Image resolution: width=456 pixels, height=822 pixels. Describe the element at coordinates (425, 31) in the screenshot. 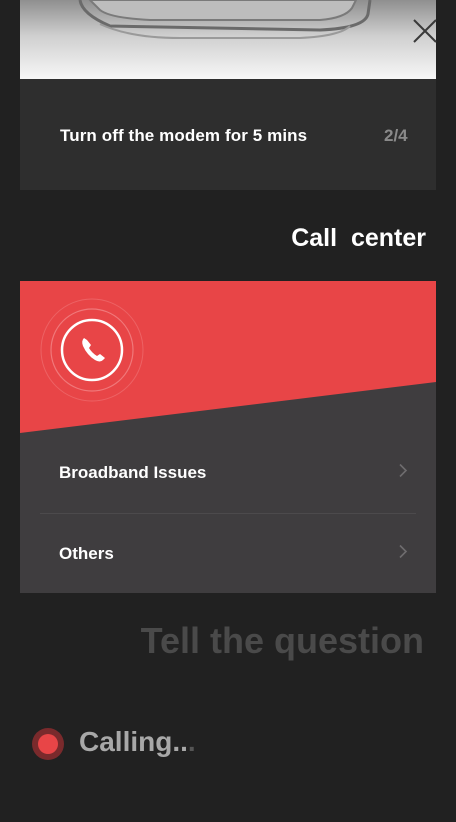

I see `close-icon` at that location.